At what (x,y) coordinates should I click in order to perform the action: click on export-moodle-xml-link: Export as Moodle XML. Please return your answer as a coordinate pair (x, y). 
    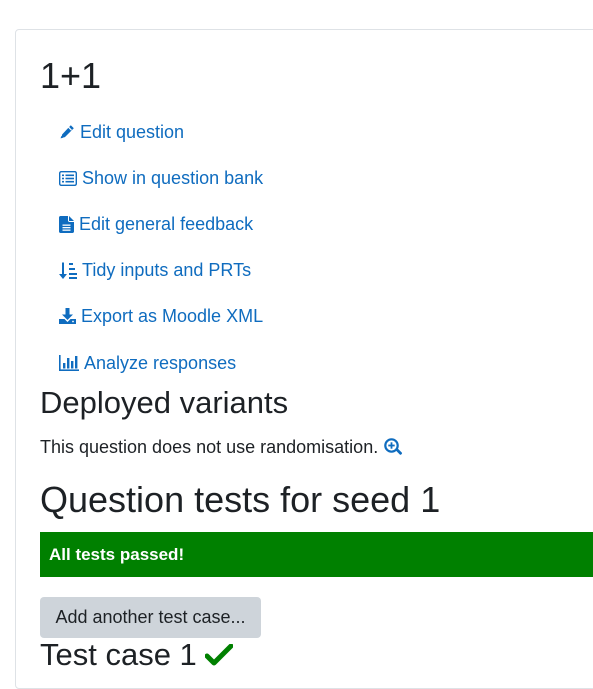
    Looking at the image, I should click on (161, 316).